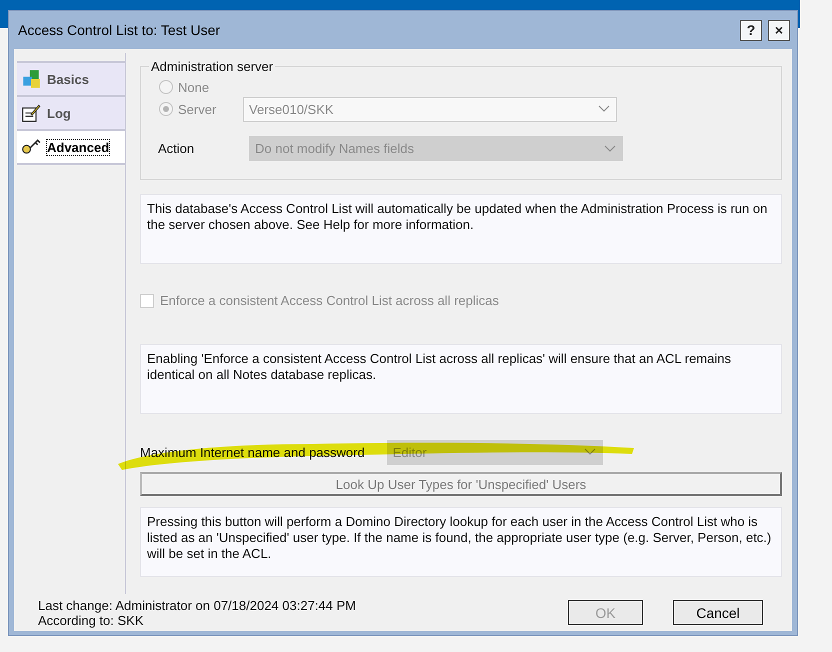 The width and height of the screenshot is (832, 652). What do you see at coordinates (31, 113) in the screenshot?
I see `notepad-icon` at bounding box center [31, 113].